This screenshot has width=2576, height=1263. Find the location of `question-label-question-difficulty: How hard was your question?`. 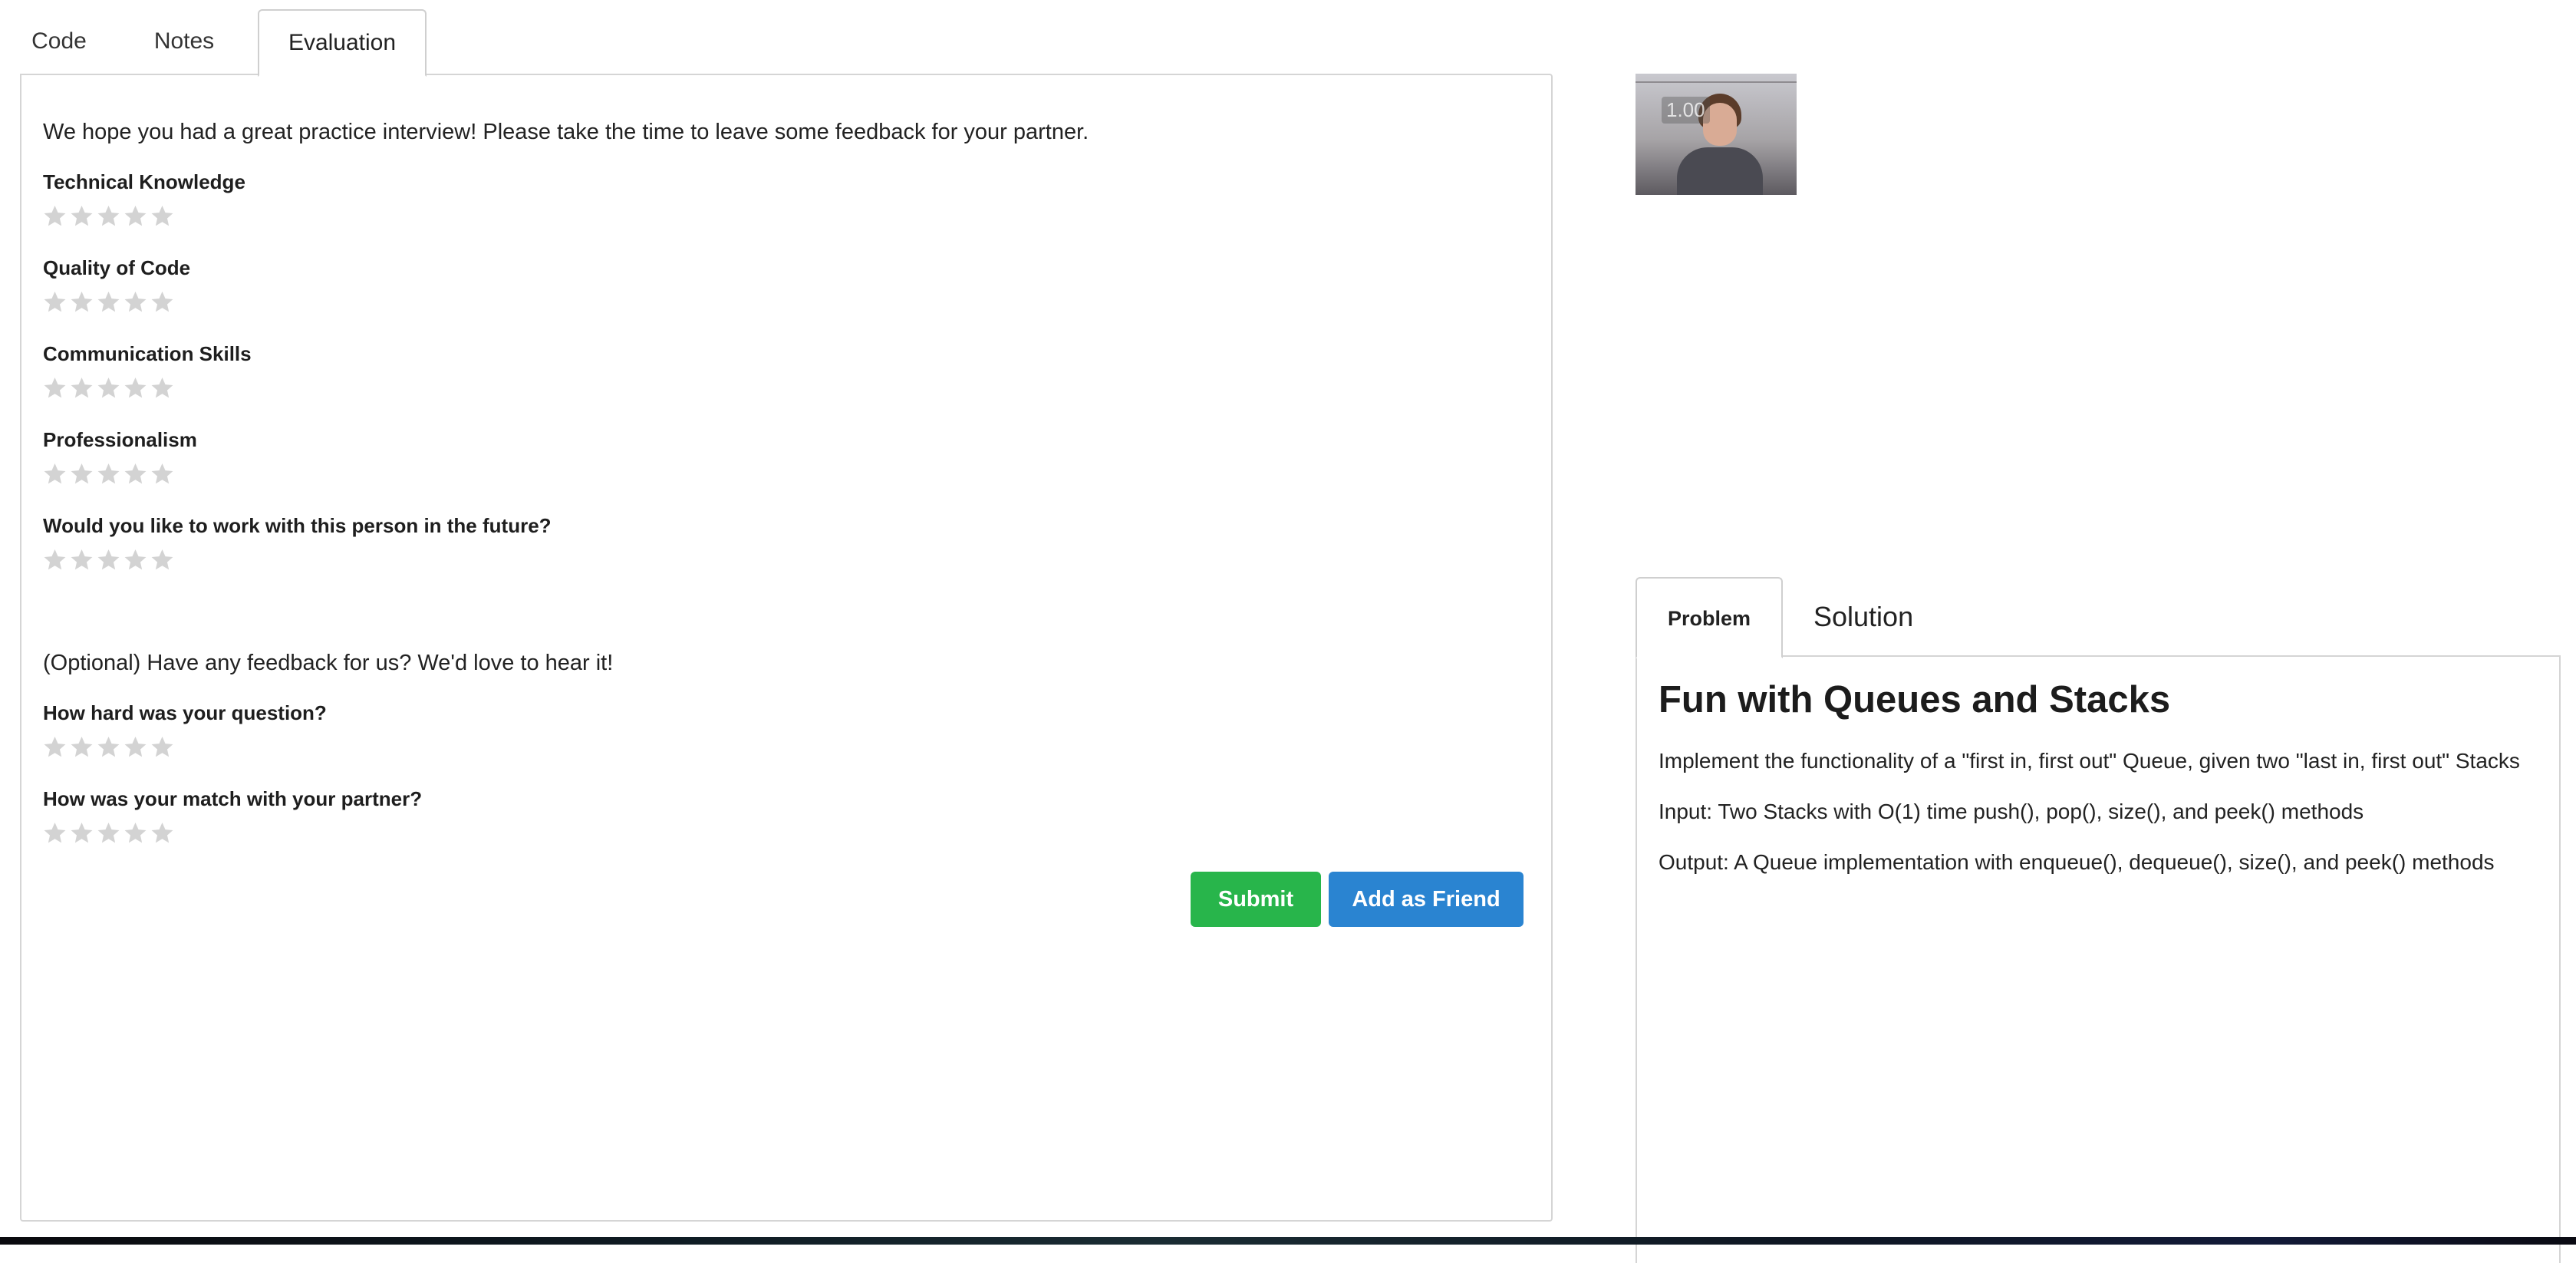

question-label-question-difficulty: How hard was your question? is located at coordinates (185, 712).